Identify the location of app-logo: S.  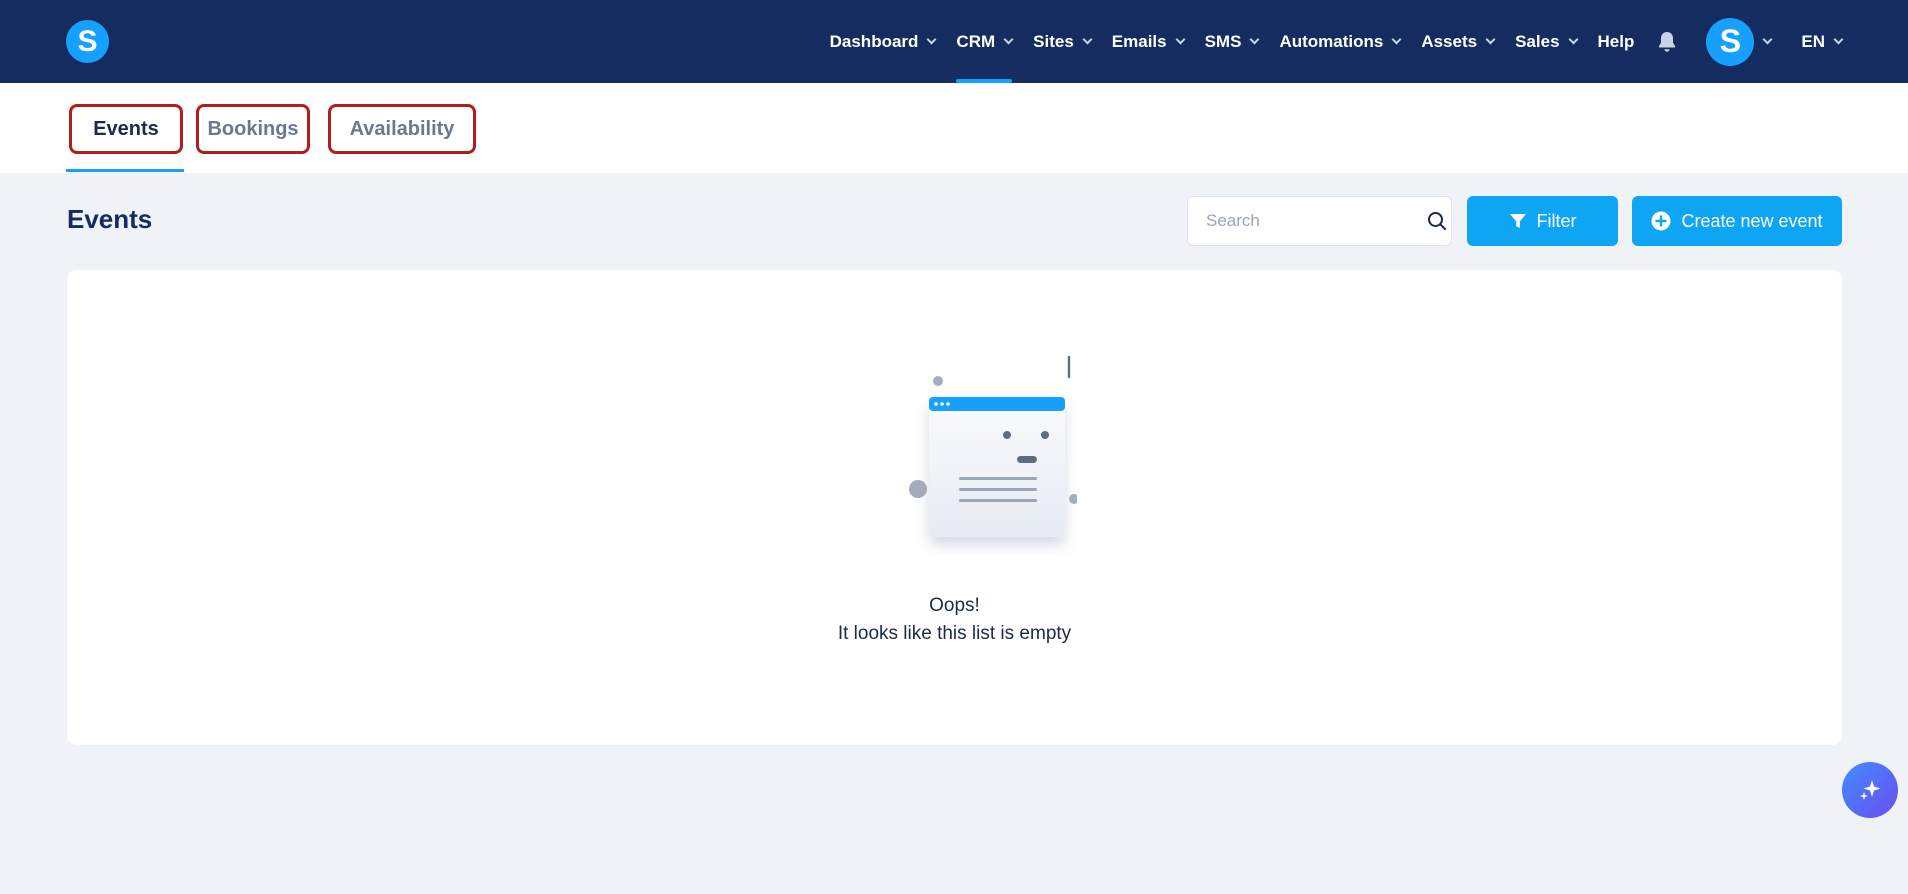
(87, 41).